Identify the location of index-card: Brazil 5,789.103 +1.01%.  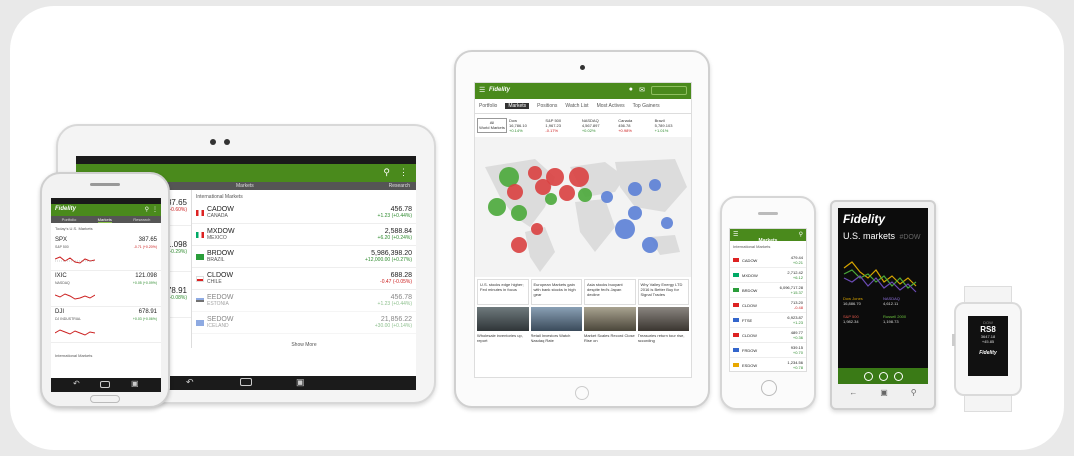
(672, 125).